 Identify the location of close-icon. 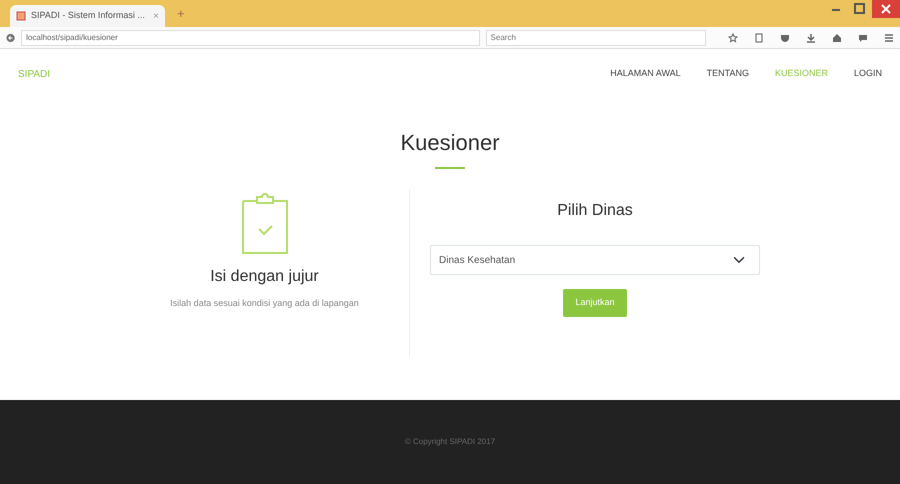
(886, 9).